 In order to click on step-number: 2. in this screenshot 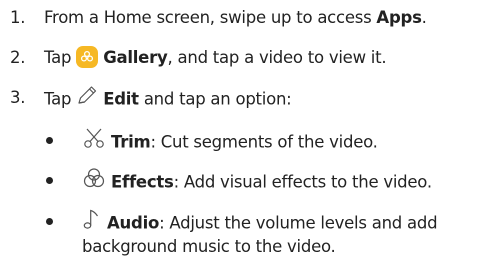, I will do `click(18, 57)`.